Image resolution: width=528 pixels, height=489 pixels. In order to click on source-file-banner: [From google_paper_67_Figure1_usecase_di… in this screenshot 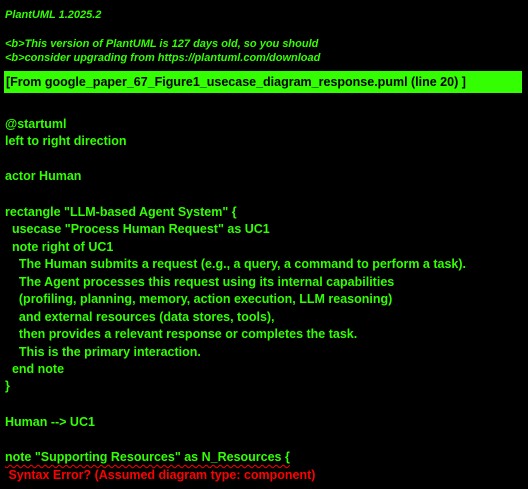, I will do `click(263, 82)`.